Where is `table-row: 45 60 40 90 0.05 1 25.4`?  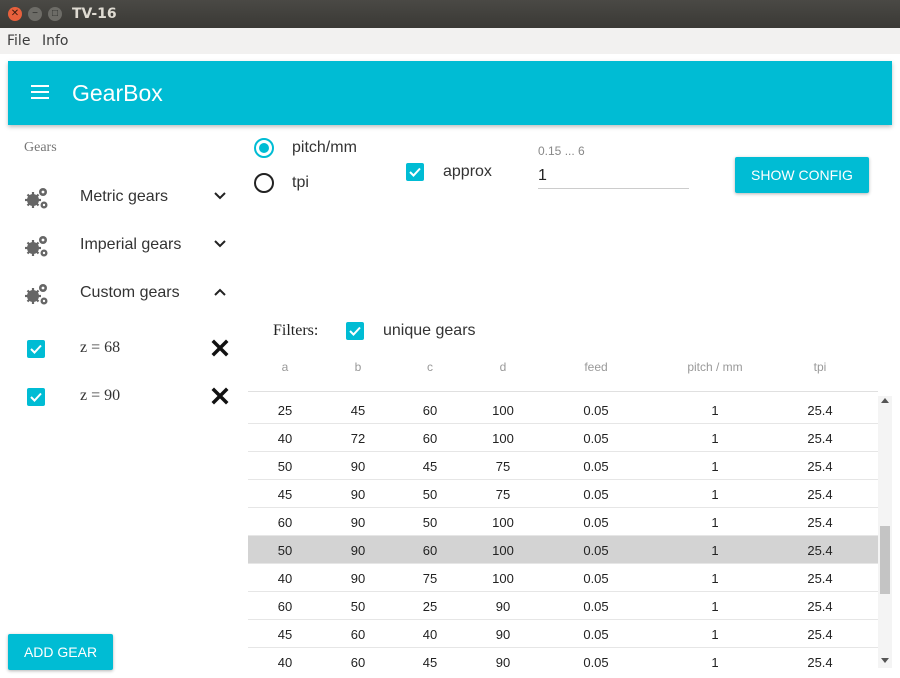 table-row: 45 60 40 90 0.05 1 25.4 is located at coordinates (563, 634).